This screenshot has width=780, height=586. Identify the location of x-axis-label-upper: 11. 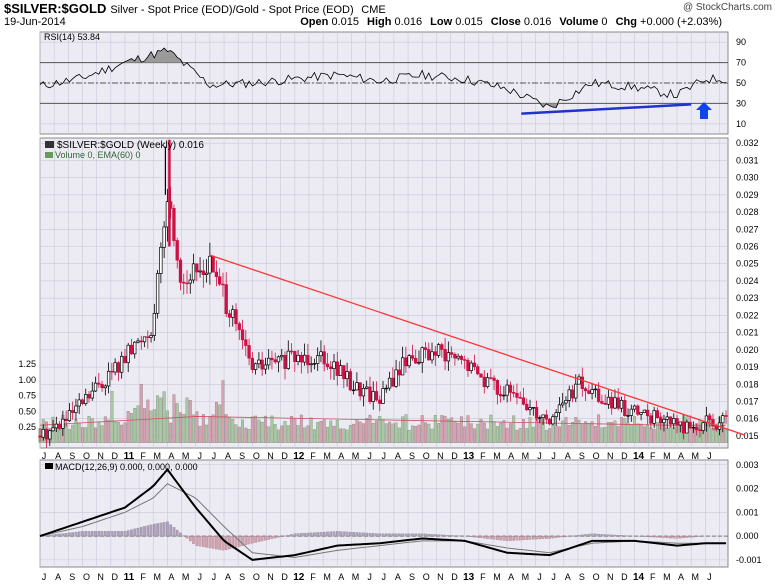
(129, 456).